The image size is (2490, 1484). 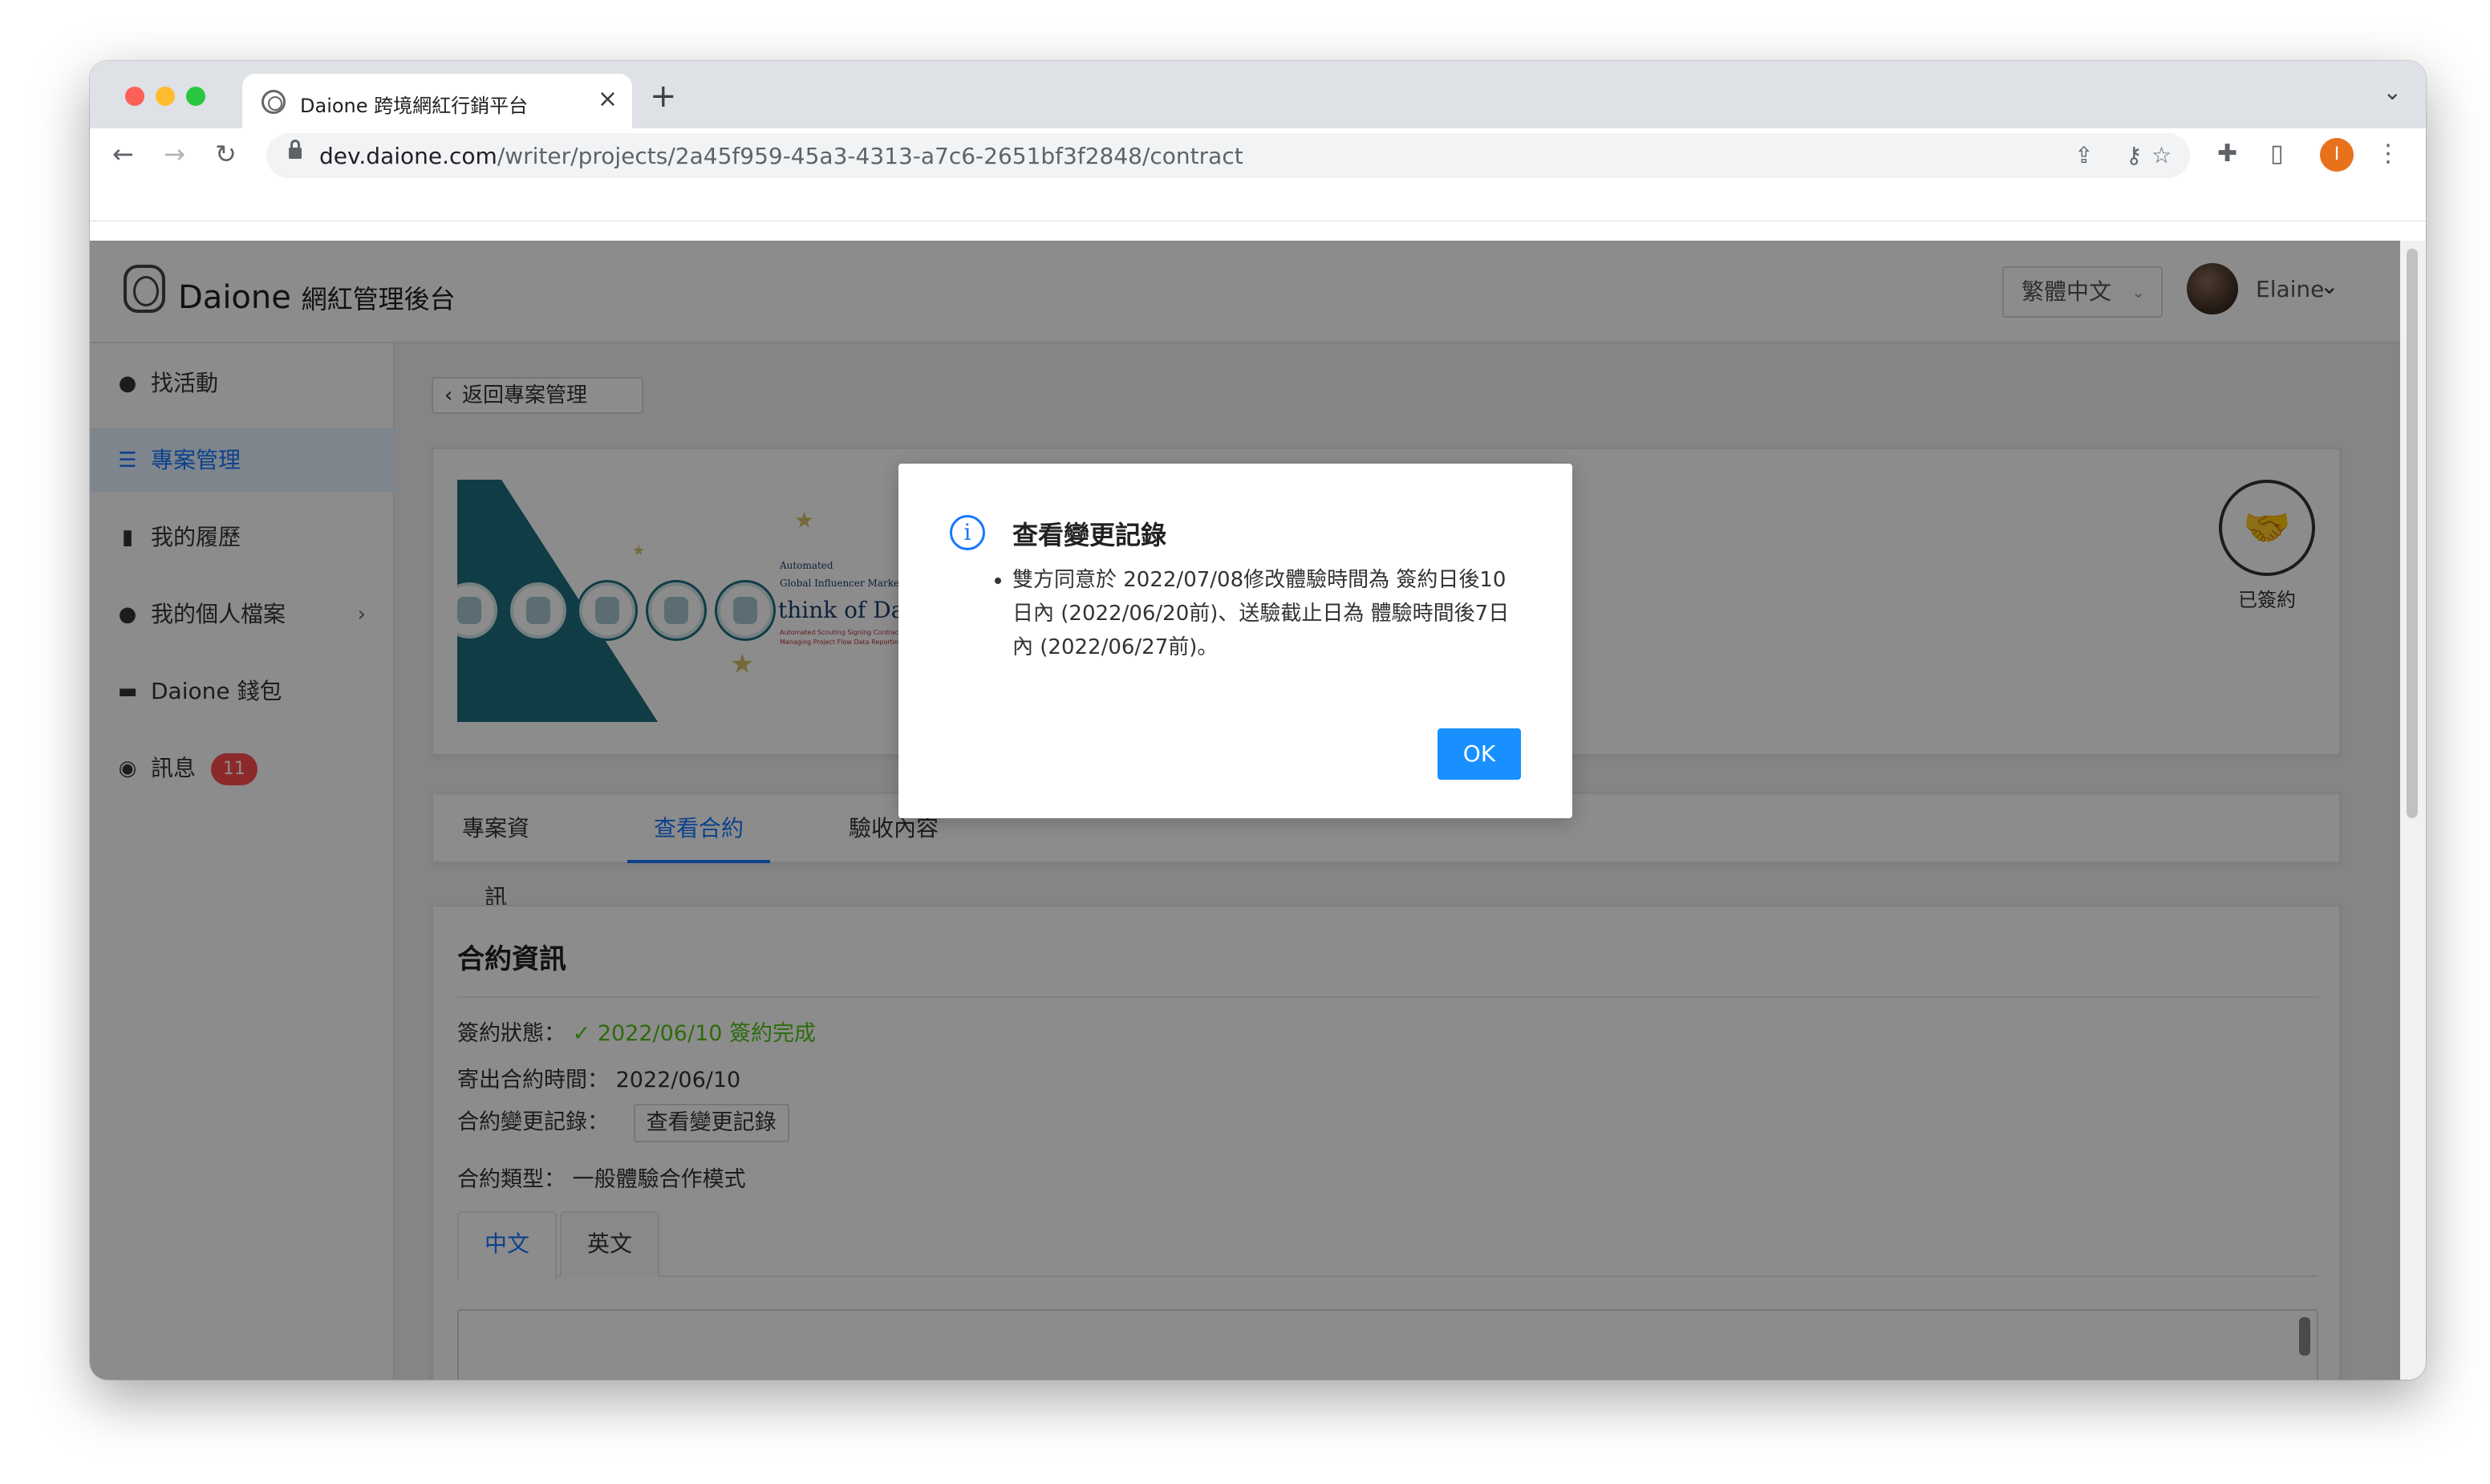 What do you see at coordinates (295, 149) in the screenshot?
I see `lock-icon` at bounding box center [295, 149].